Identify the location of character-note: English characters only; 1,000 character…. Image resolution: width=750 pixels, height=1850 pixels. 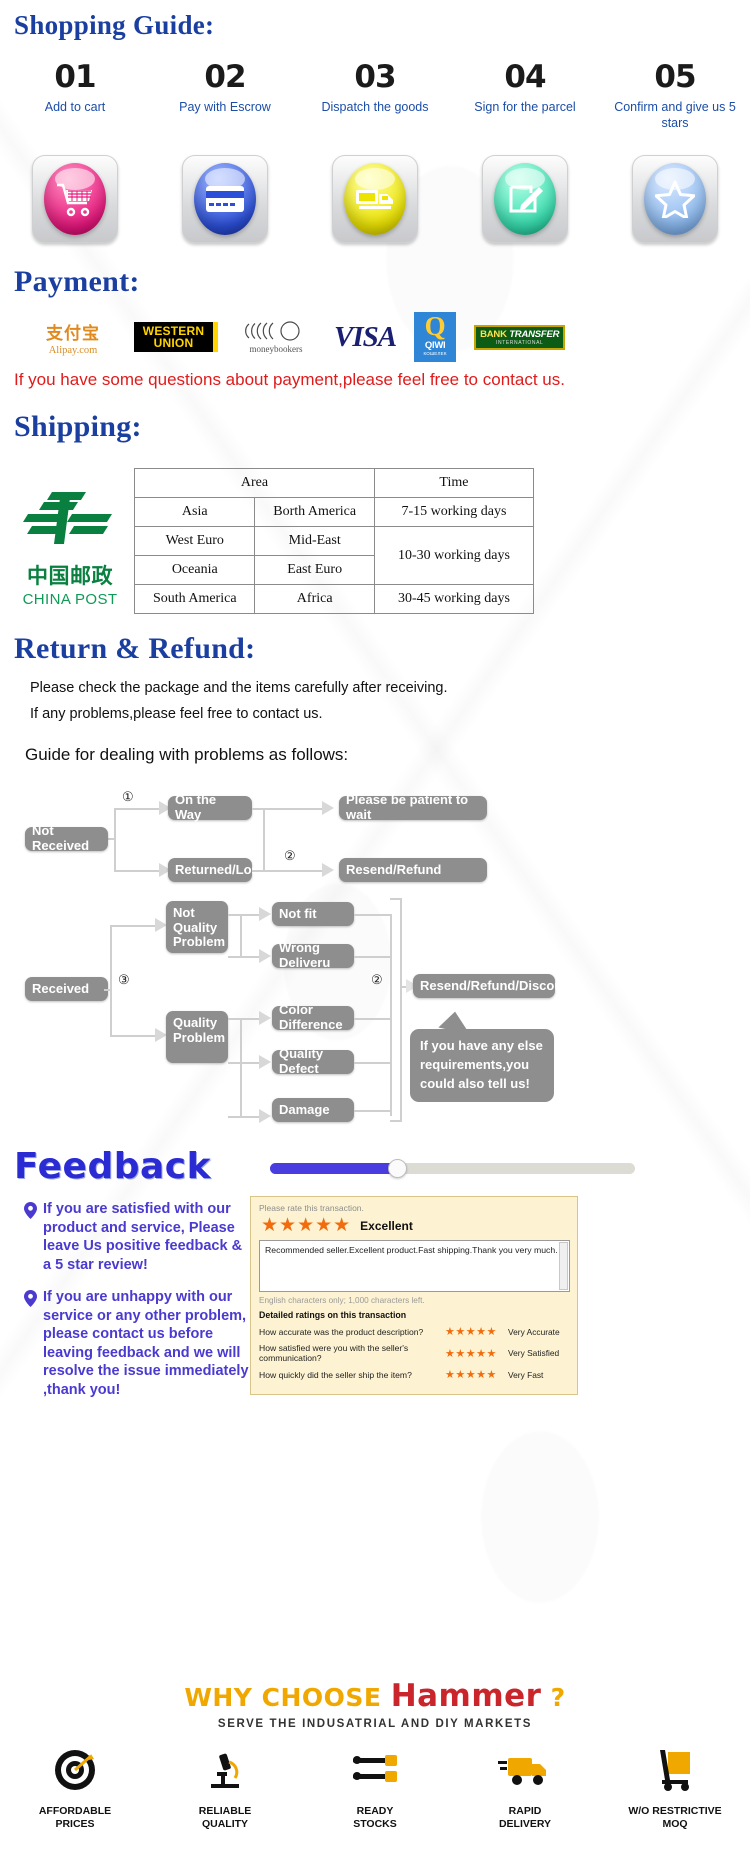
(342, 1300).